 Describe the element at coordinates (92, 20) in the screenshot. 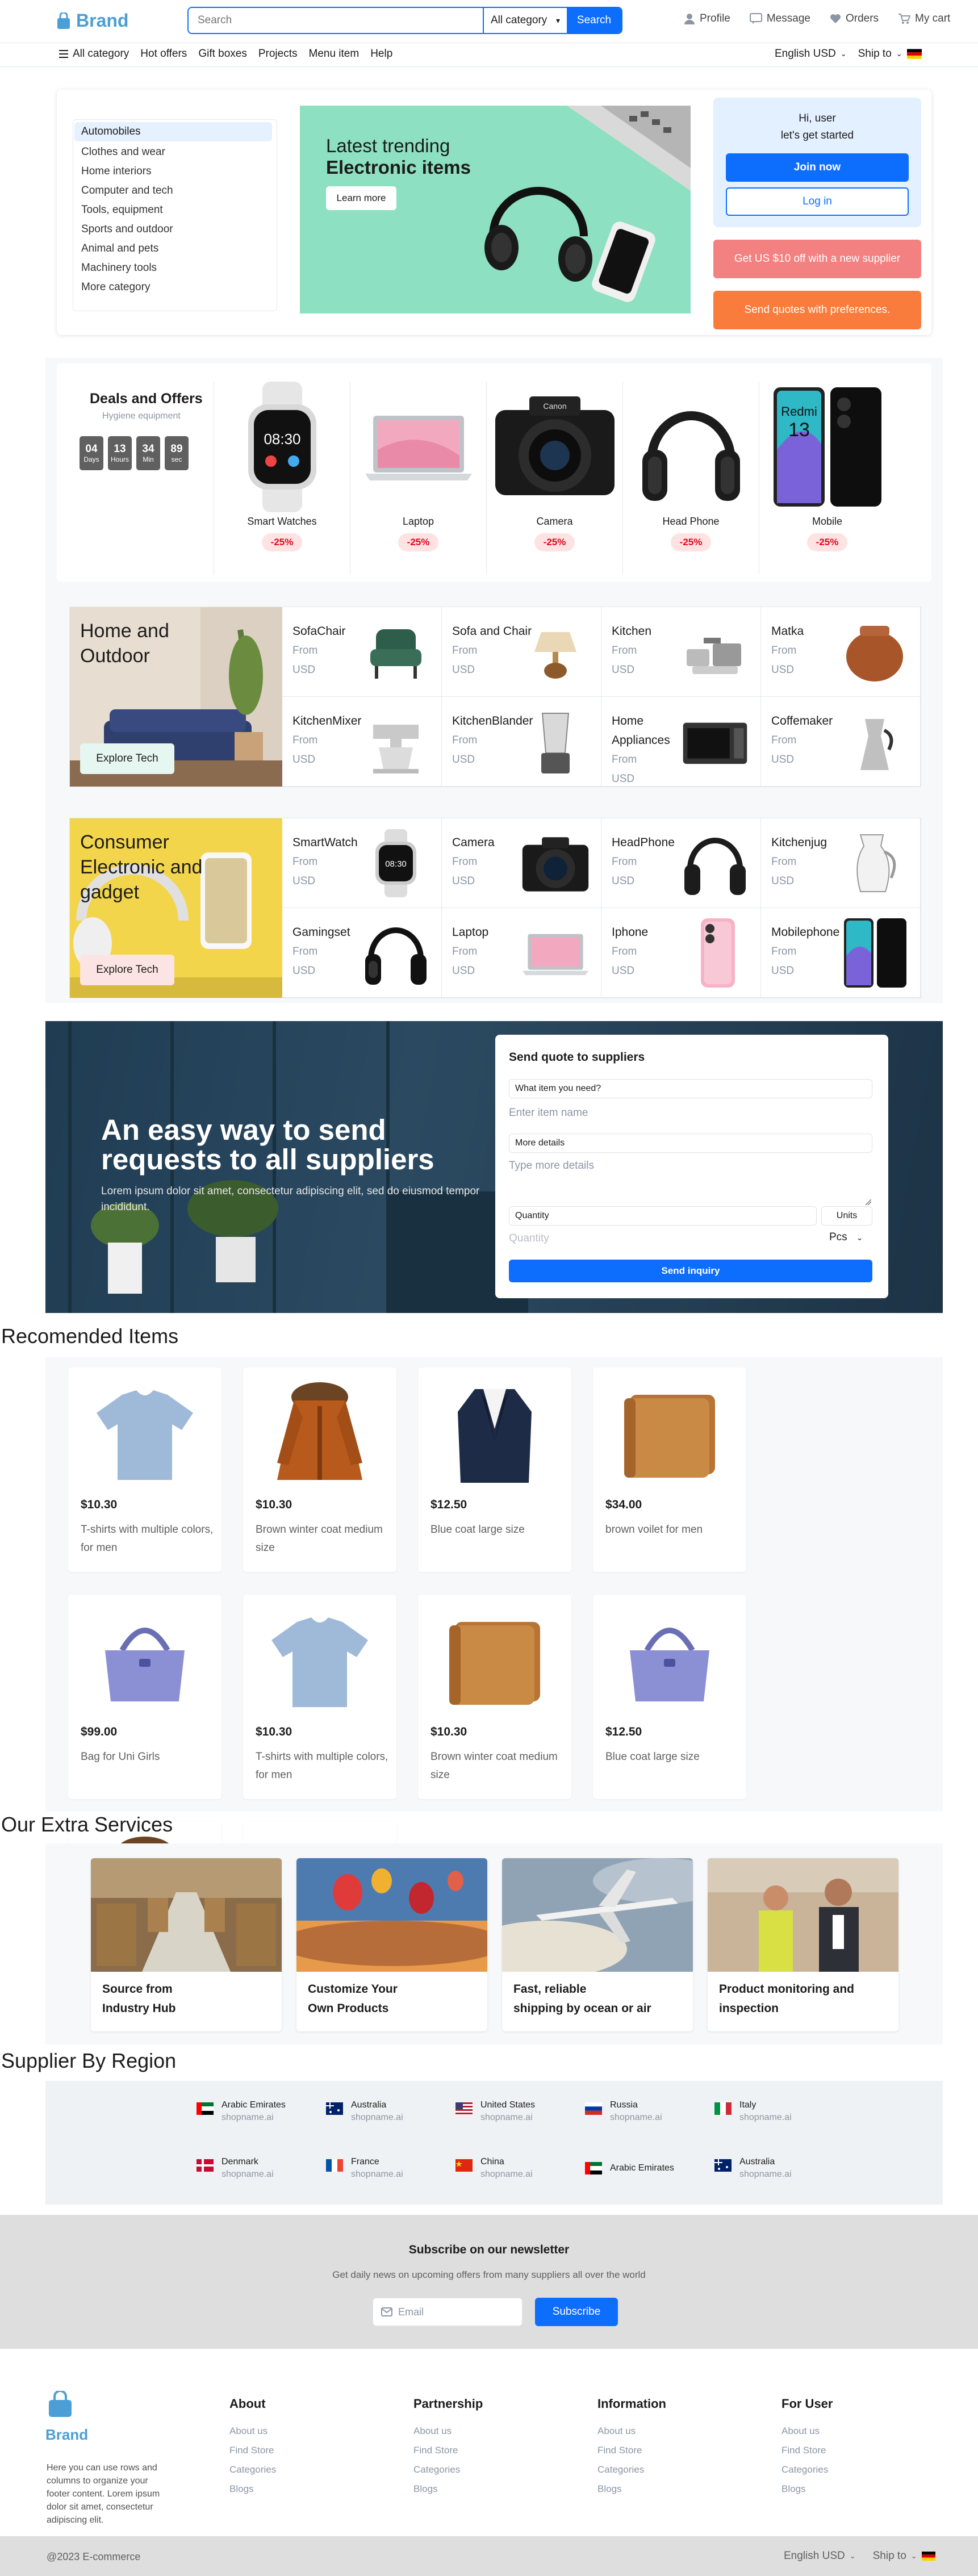

I see `brand-logo: Brand` at that location.